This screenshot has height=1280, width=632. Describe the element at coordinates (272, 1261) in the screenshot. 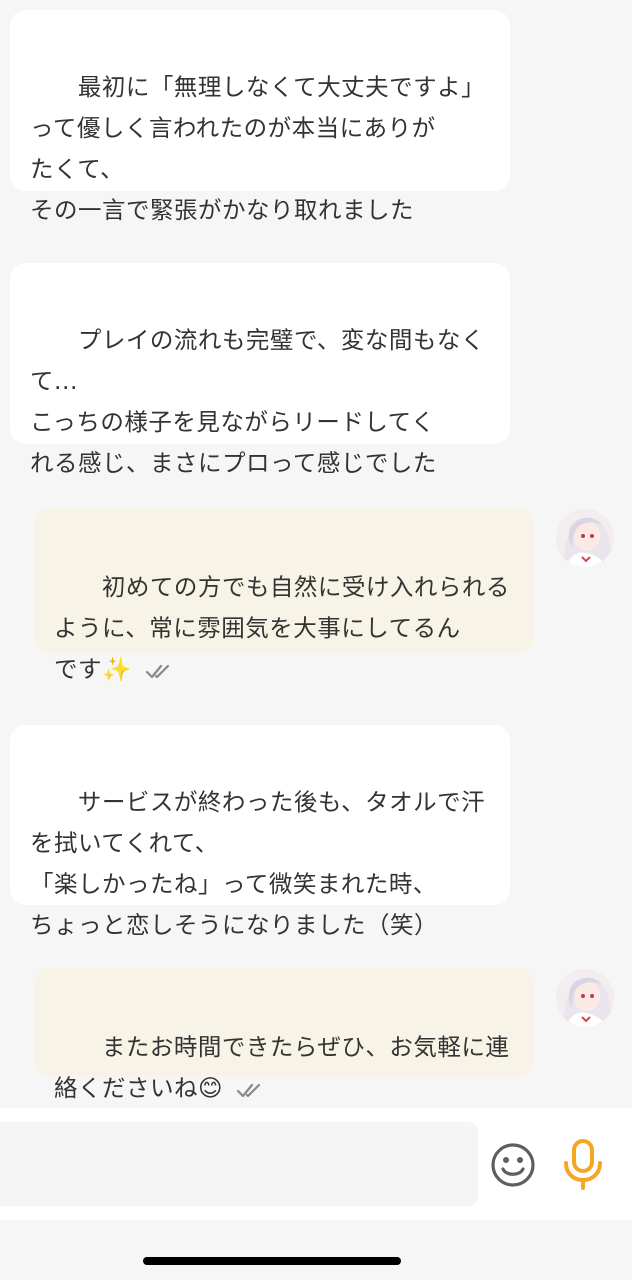

I see `home-indicator` at that location.